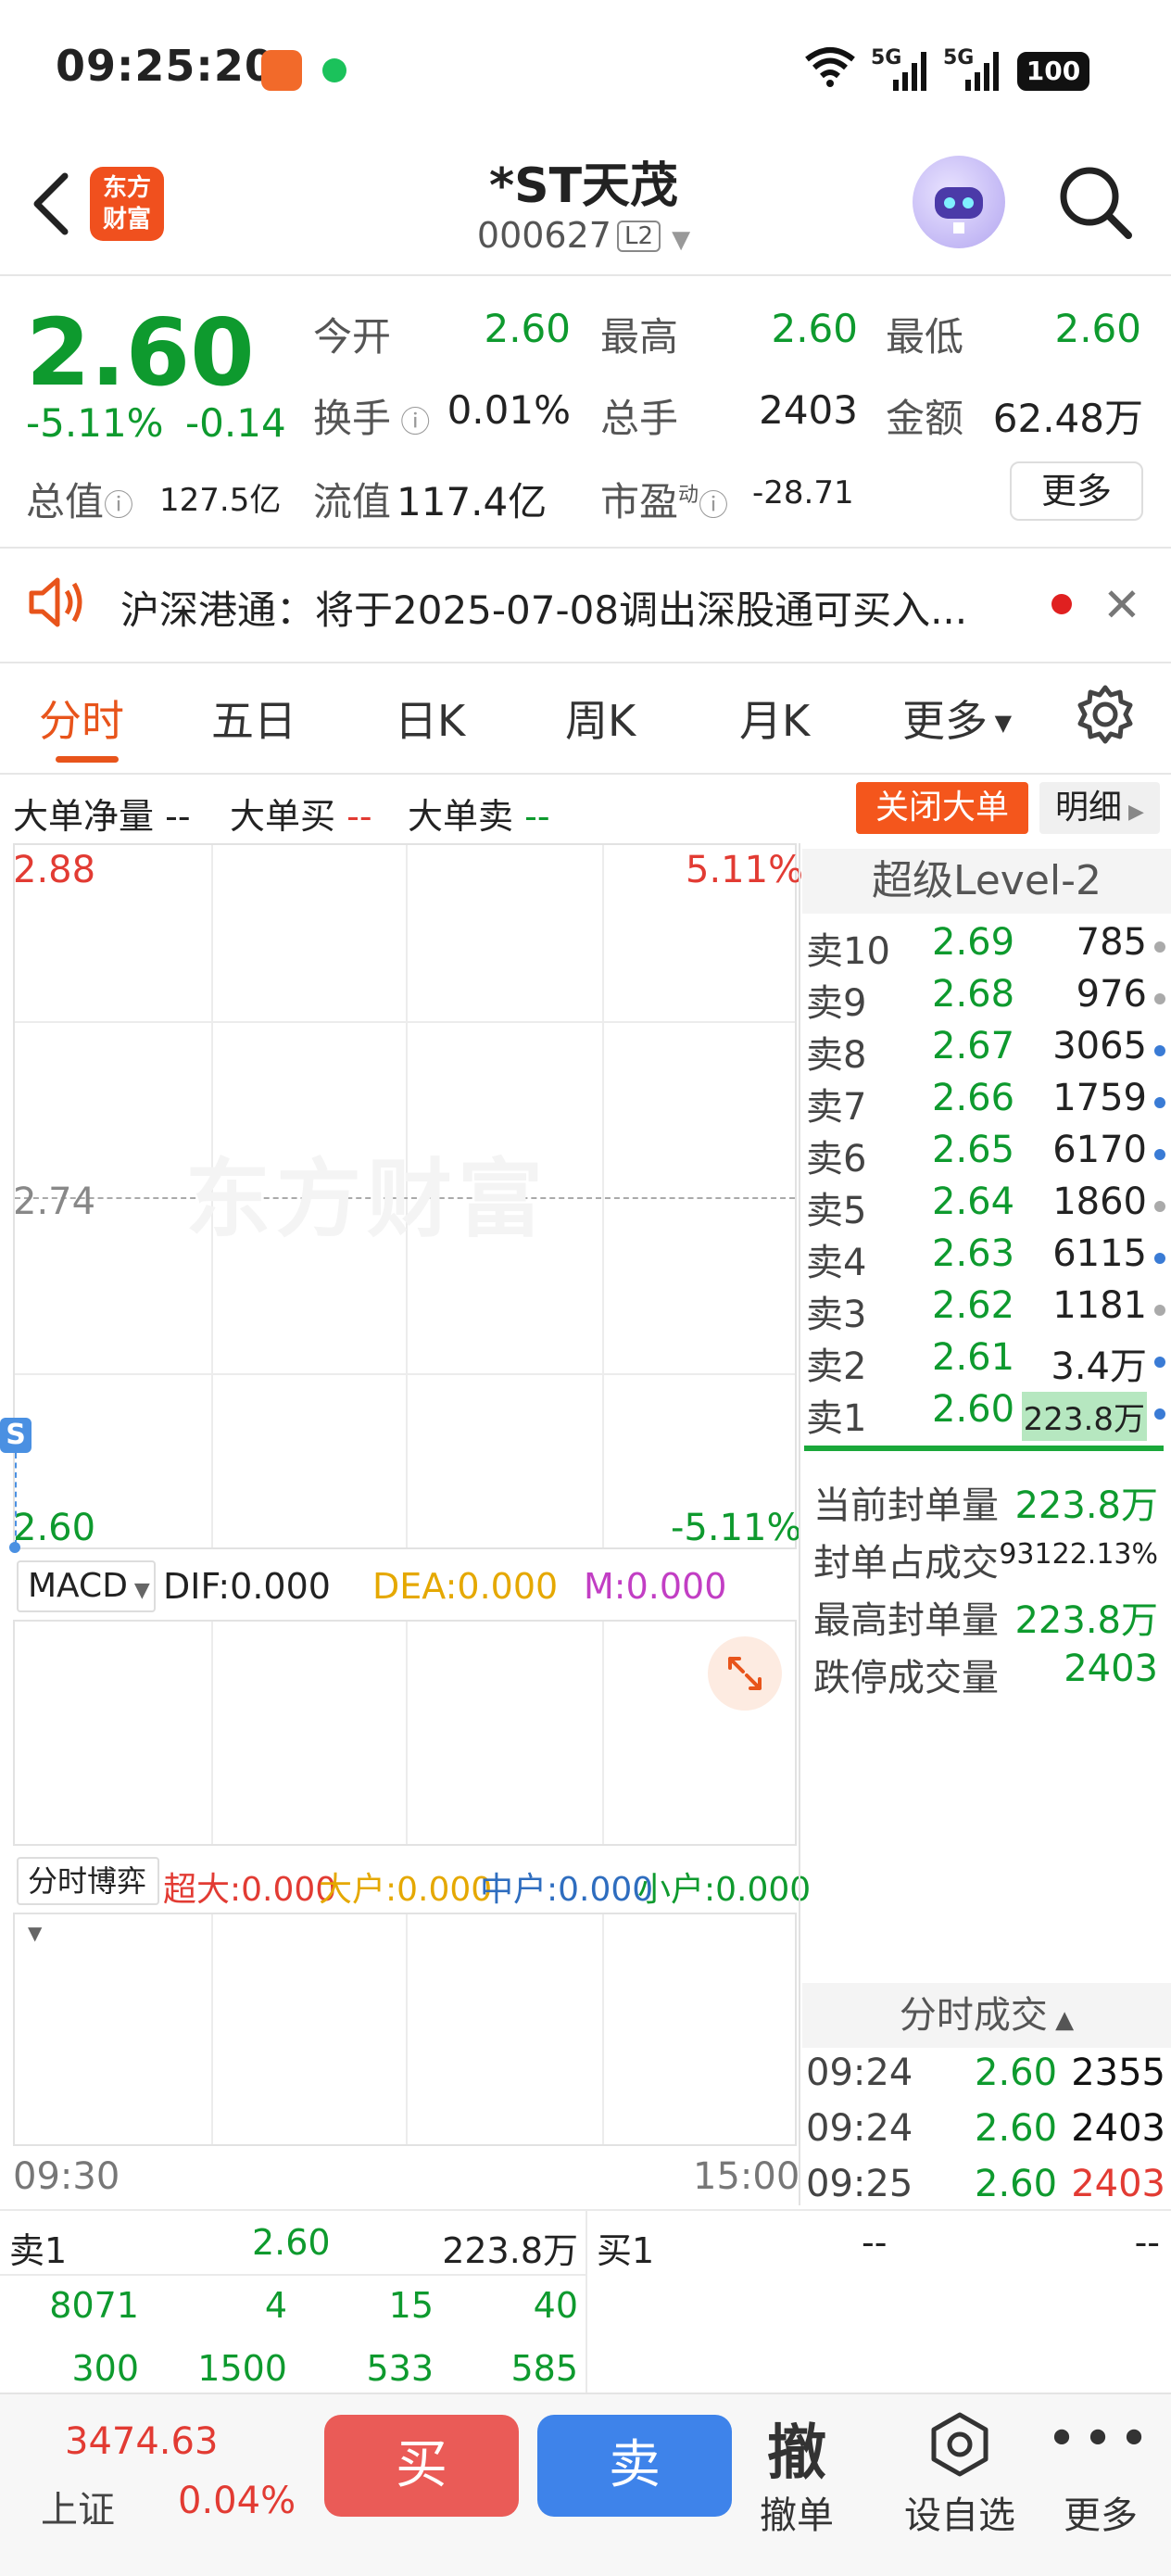 This screenshot has width=1171, height=2576. Describe the element at coordinates (1100, 1150) in the screenshot. I see `ask-volume: 6170` at that location.